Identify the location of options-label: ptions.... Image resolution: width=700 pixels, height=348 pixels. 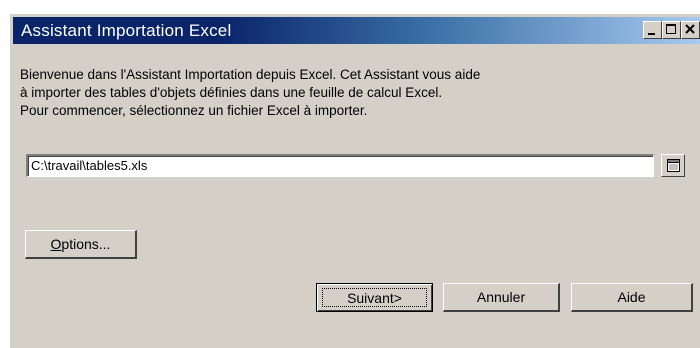
(86, 244).